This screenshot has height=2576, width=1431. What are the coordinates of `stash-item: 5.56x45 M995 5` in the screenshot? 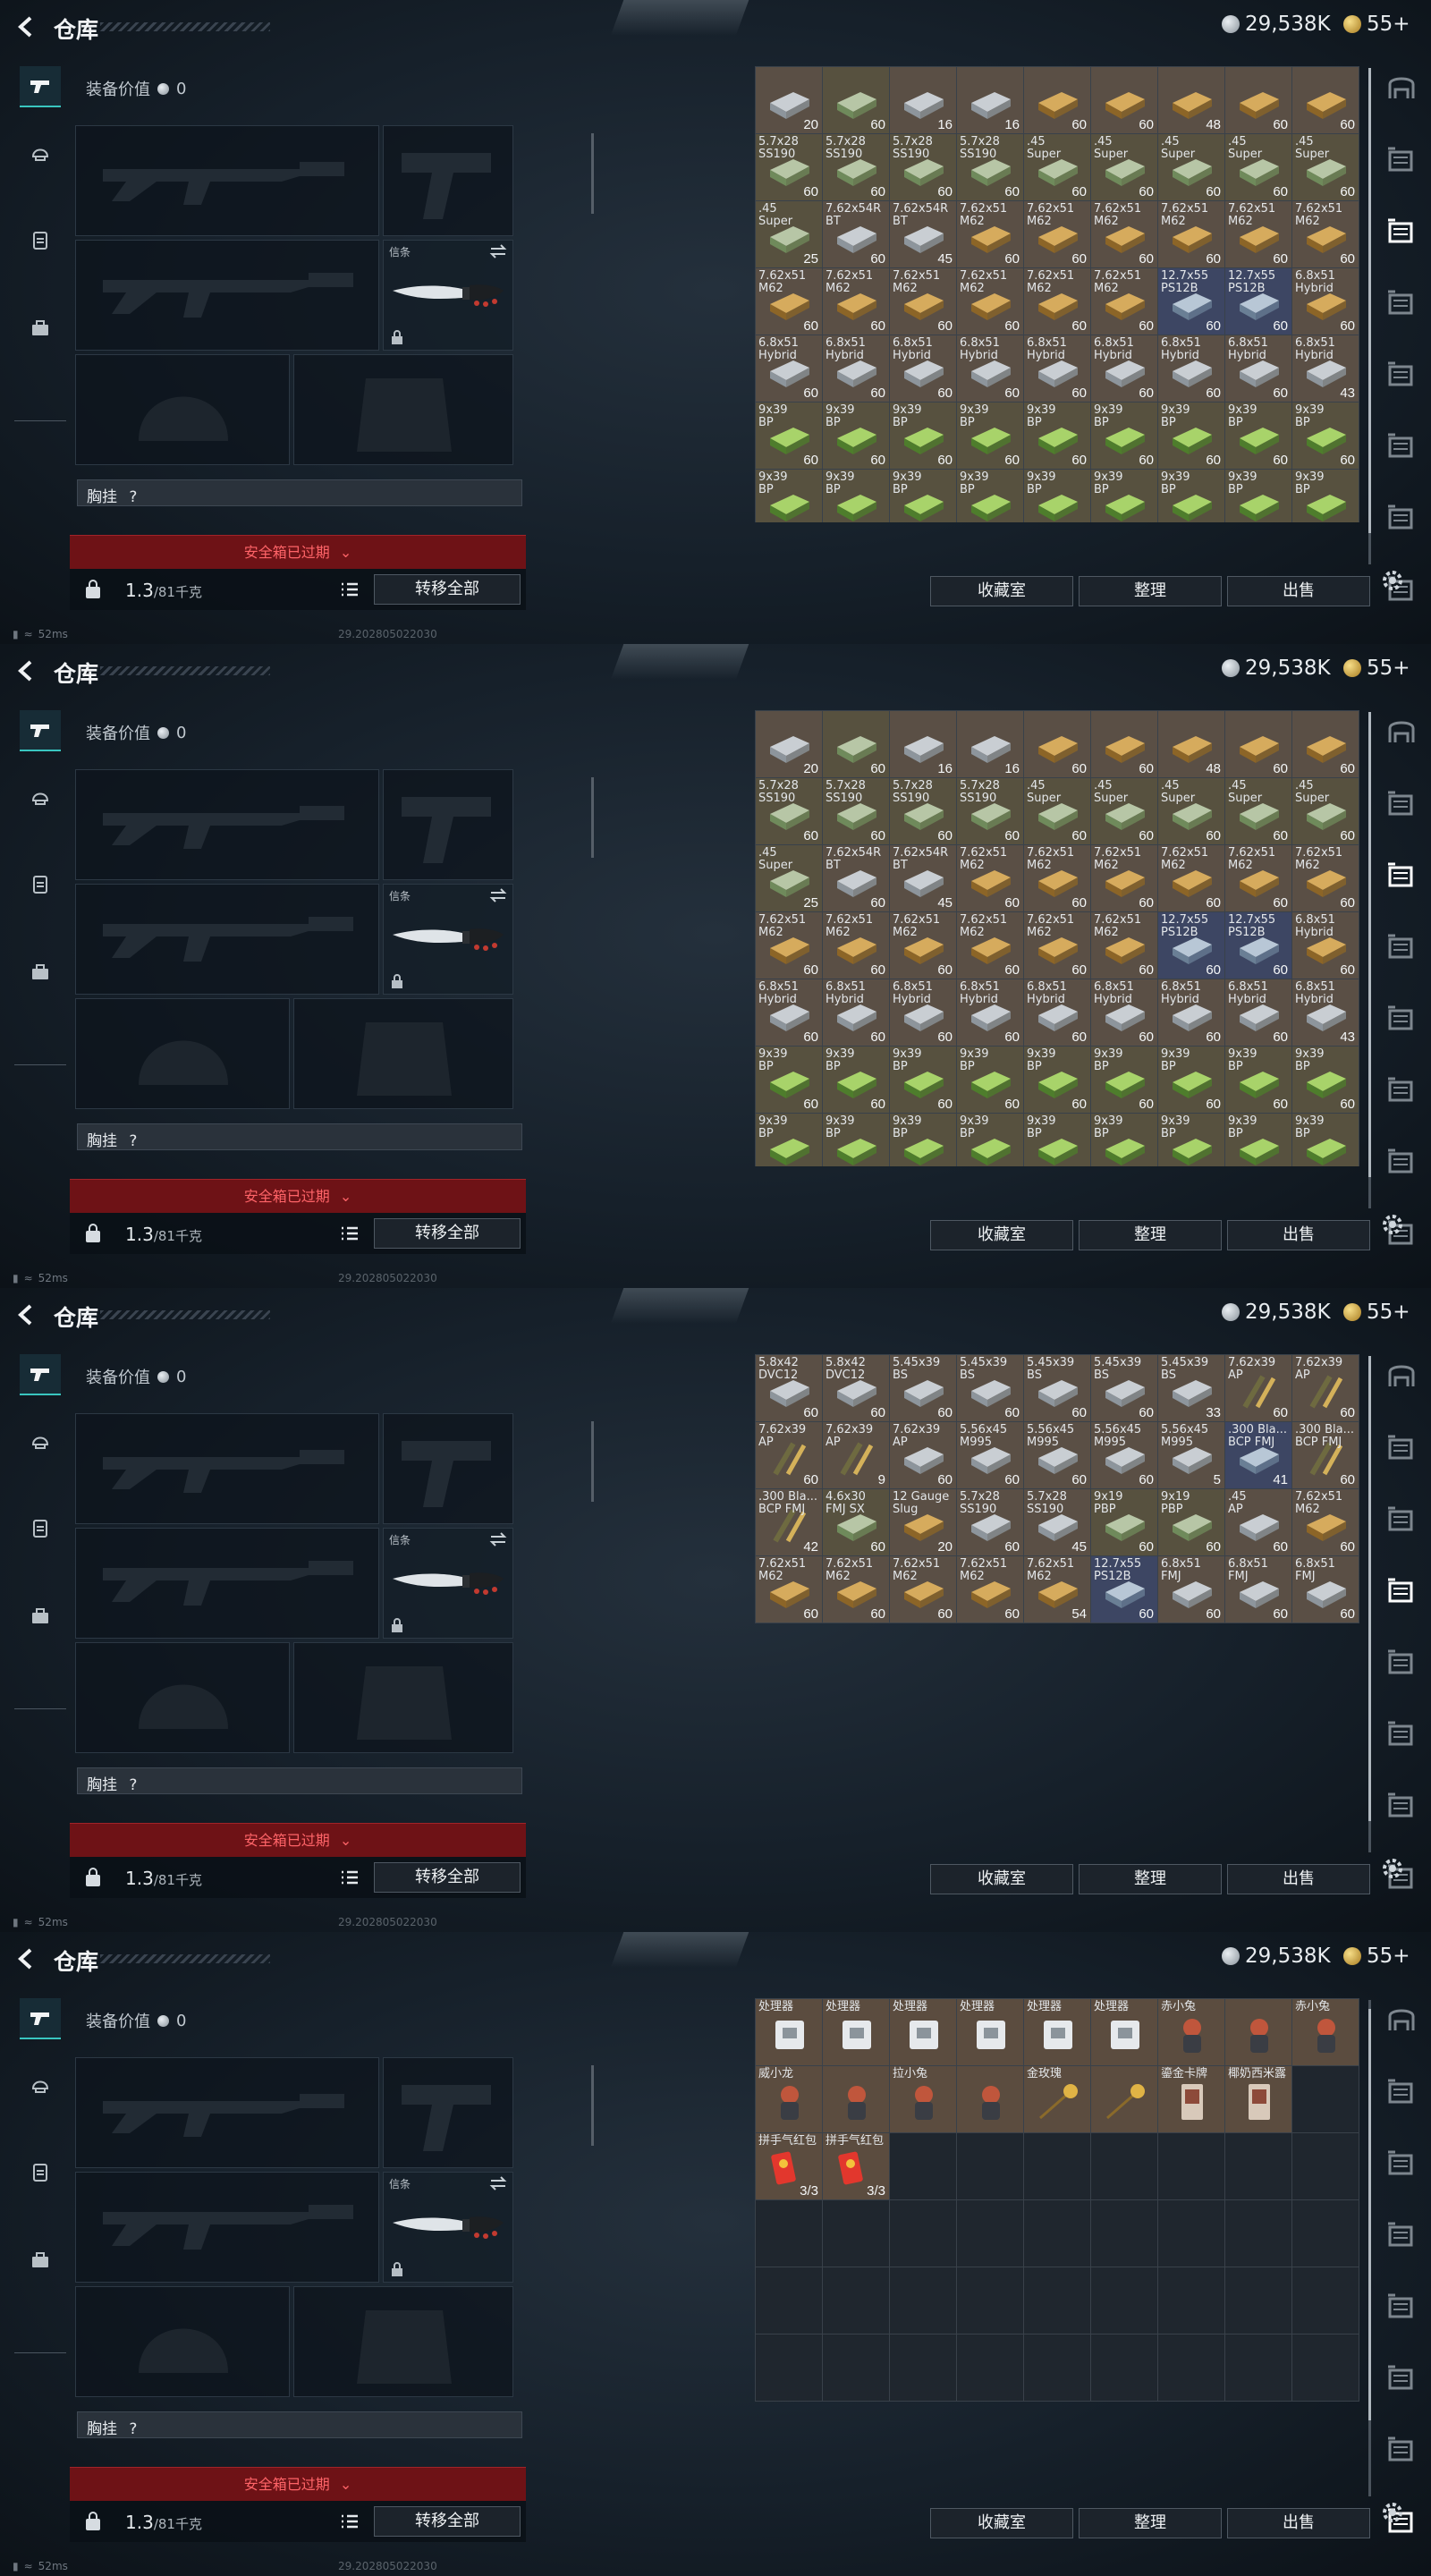 It's located at (1191, 1455).